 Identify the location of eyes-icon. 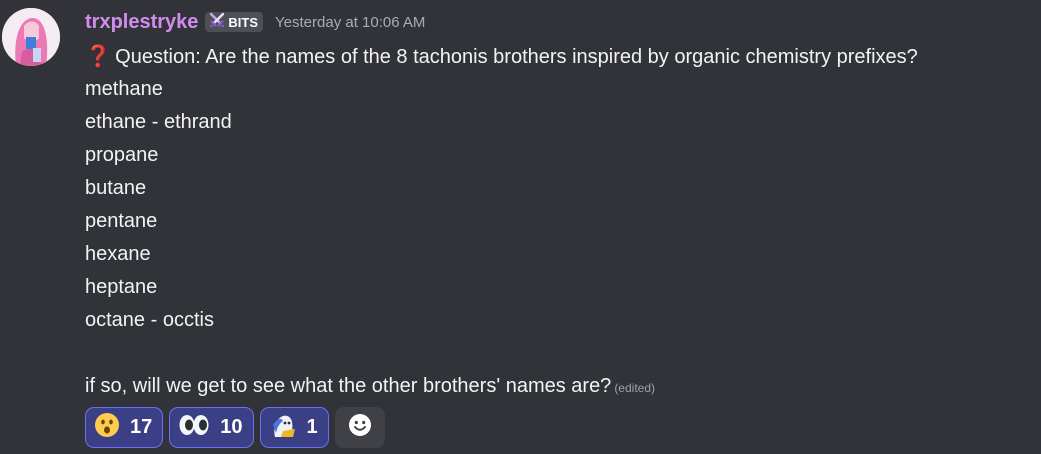
(194, 427).